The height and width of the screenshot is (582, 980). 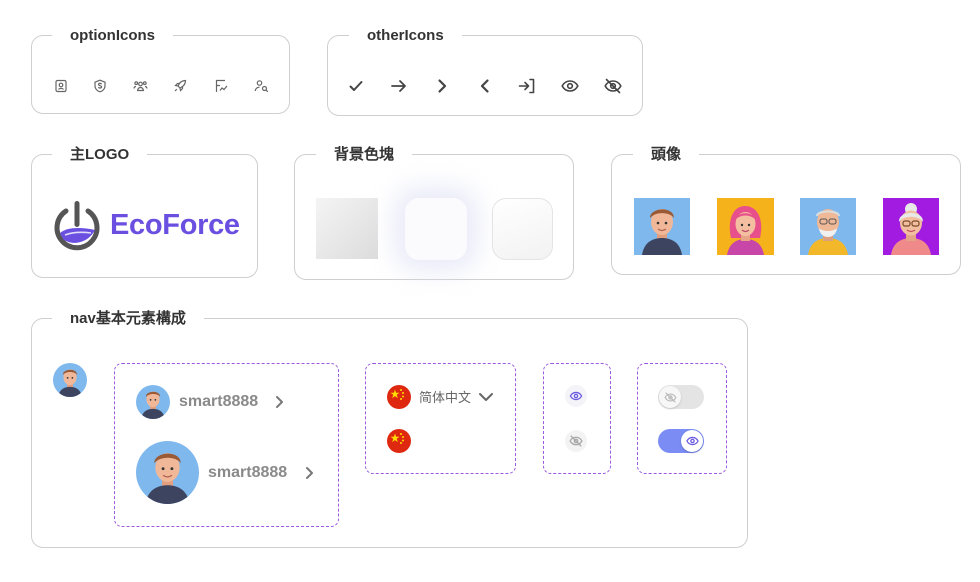 I want to click on bg-blocks-group: 背景色塊, so click(x=434, y=212).